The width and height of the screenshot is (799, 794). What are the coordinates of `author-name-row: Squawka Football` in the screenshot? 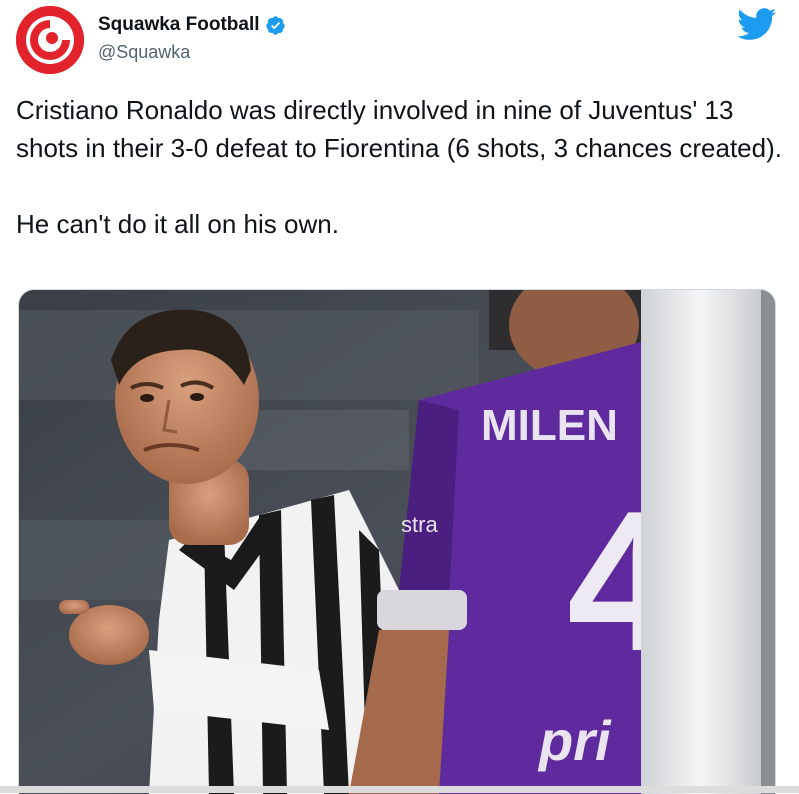 It's located at (192, 25).